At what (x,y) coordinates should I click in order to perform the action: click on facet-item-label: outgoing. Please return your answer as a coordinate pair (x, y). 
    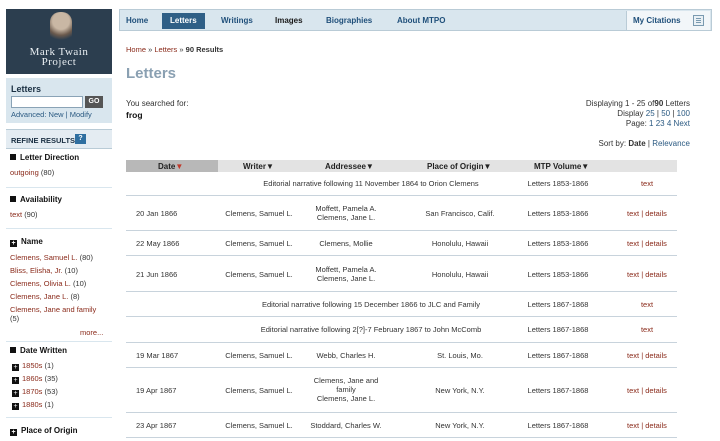
    Looking at the image, I should click on (24, 172).